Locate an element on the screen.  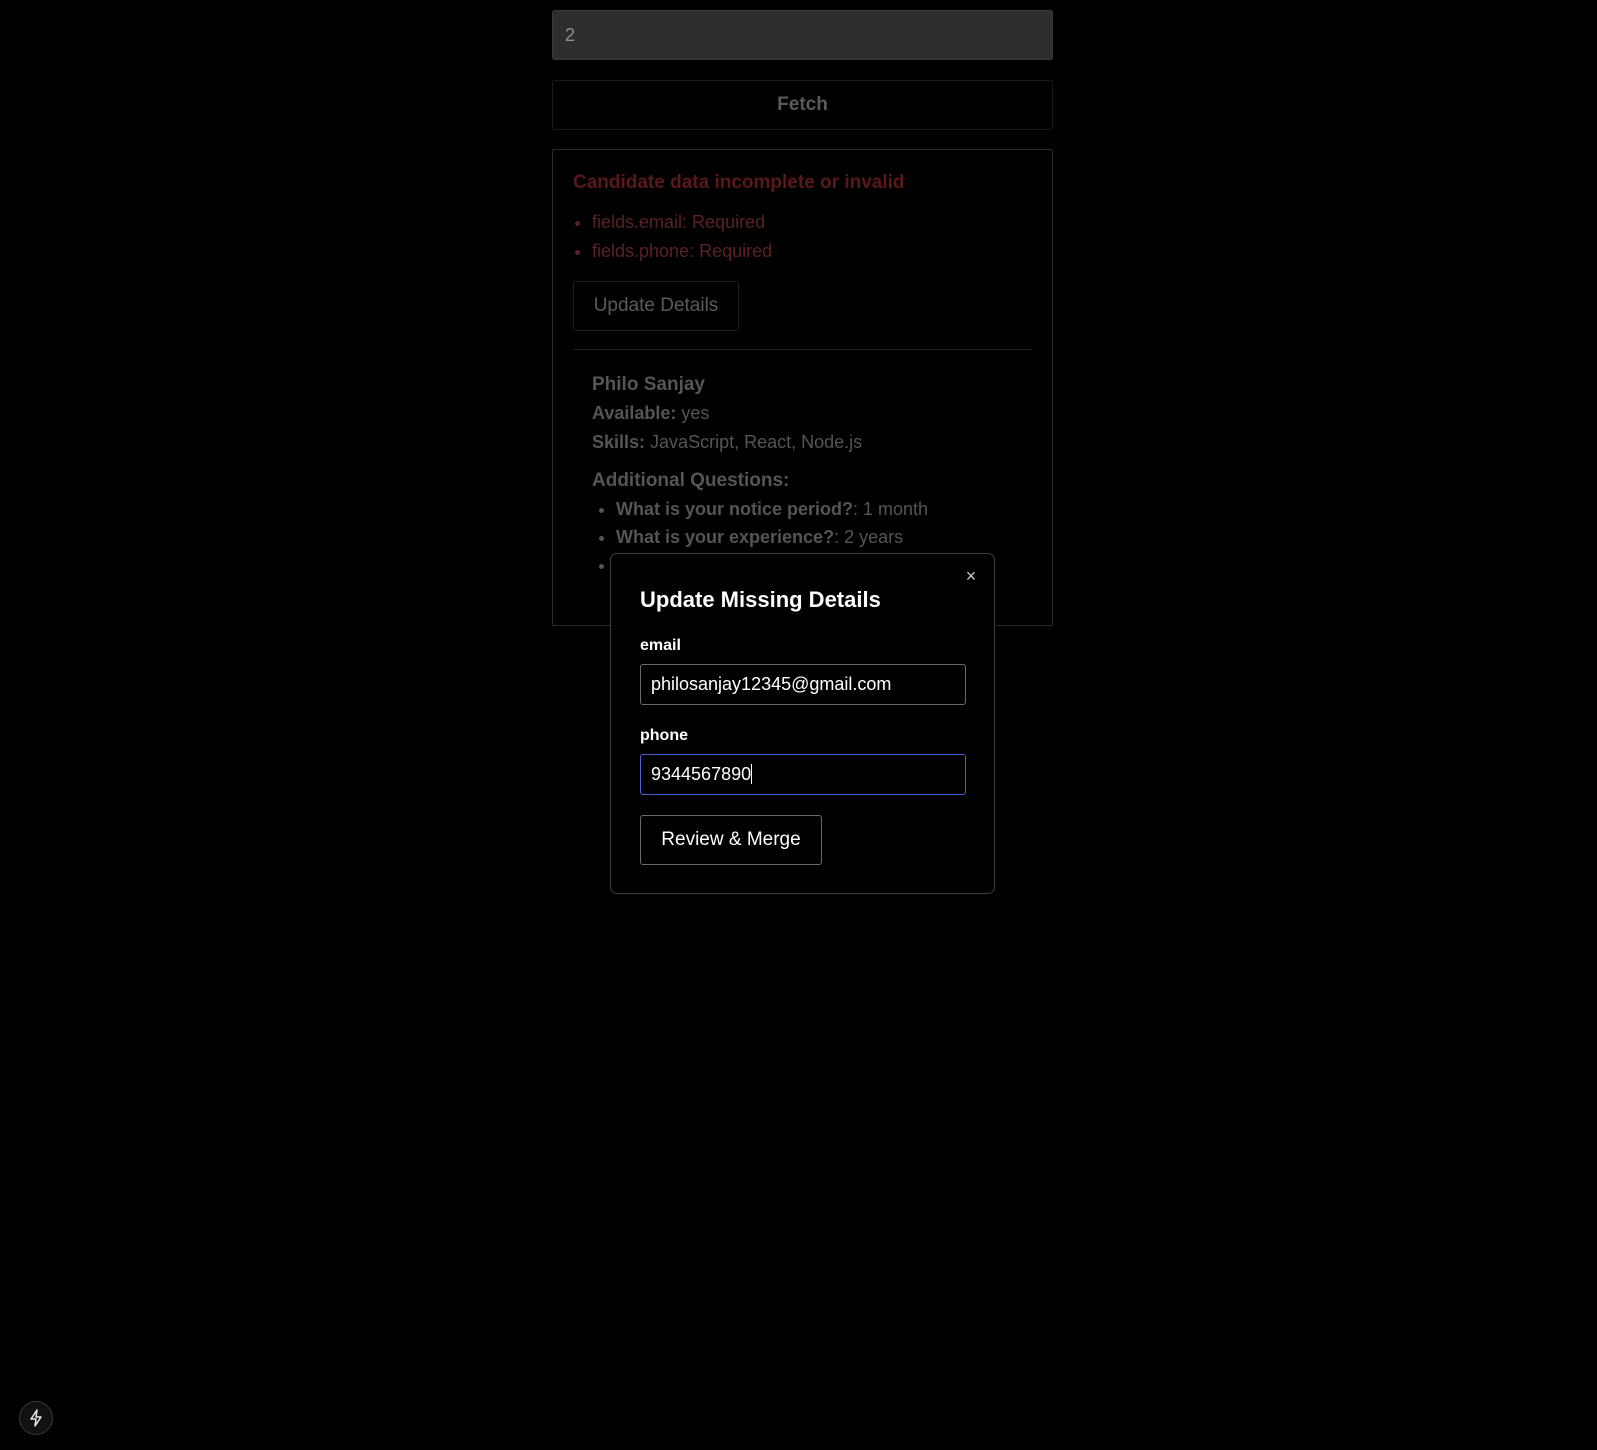
error-item: fields.email: Required is located at coordinates (812, 222).